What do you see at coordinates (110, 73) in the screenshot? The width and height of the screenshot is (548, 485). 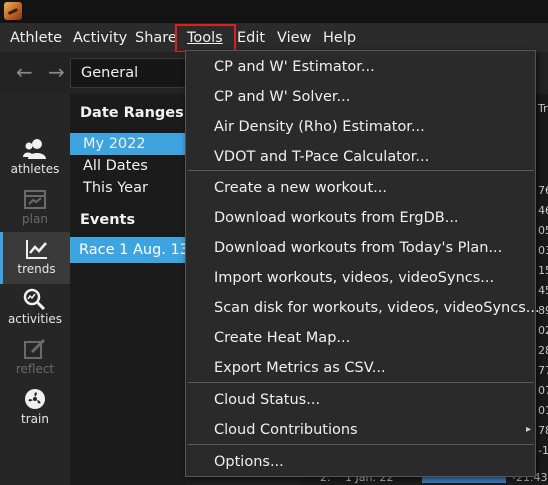 I see `view-select-value: General` at bounding box center [110, 73].